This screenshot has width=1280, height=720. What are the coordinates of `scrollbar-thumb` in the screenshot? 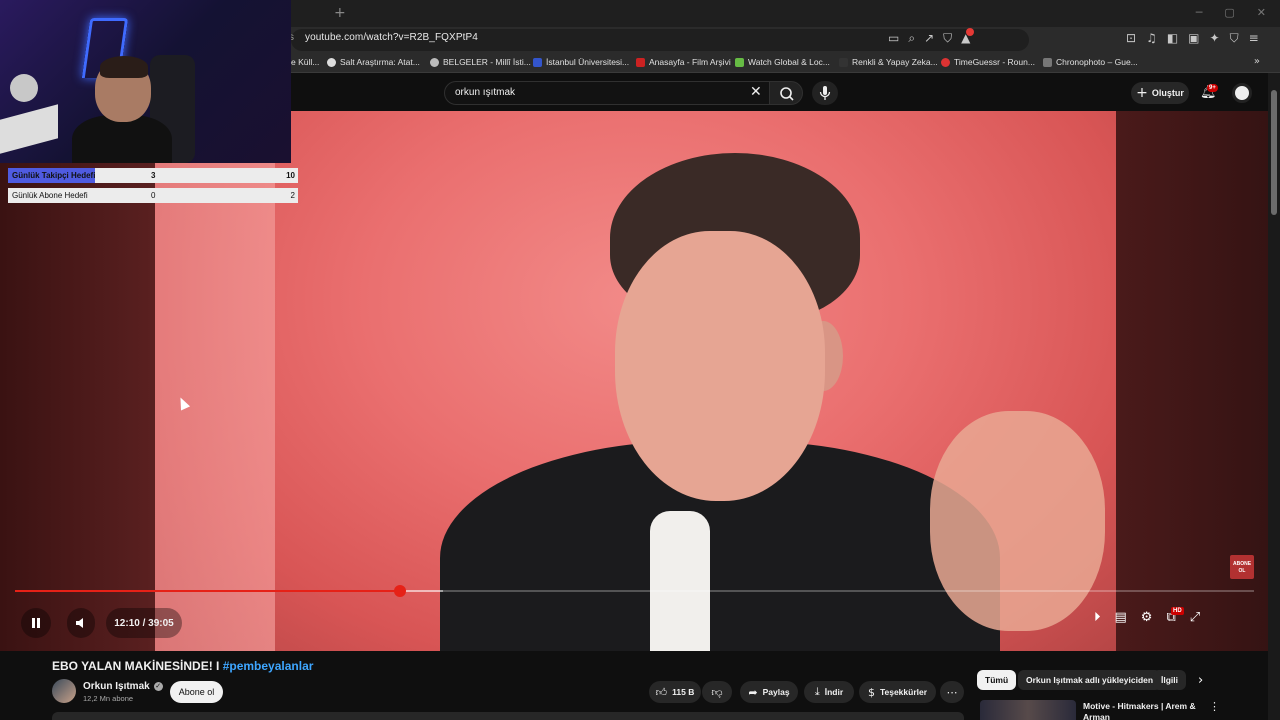 It's located at (1274, 152).